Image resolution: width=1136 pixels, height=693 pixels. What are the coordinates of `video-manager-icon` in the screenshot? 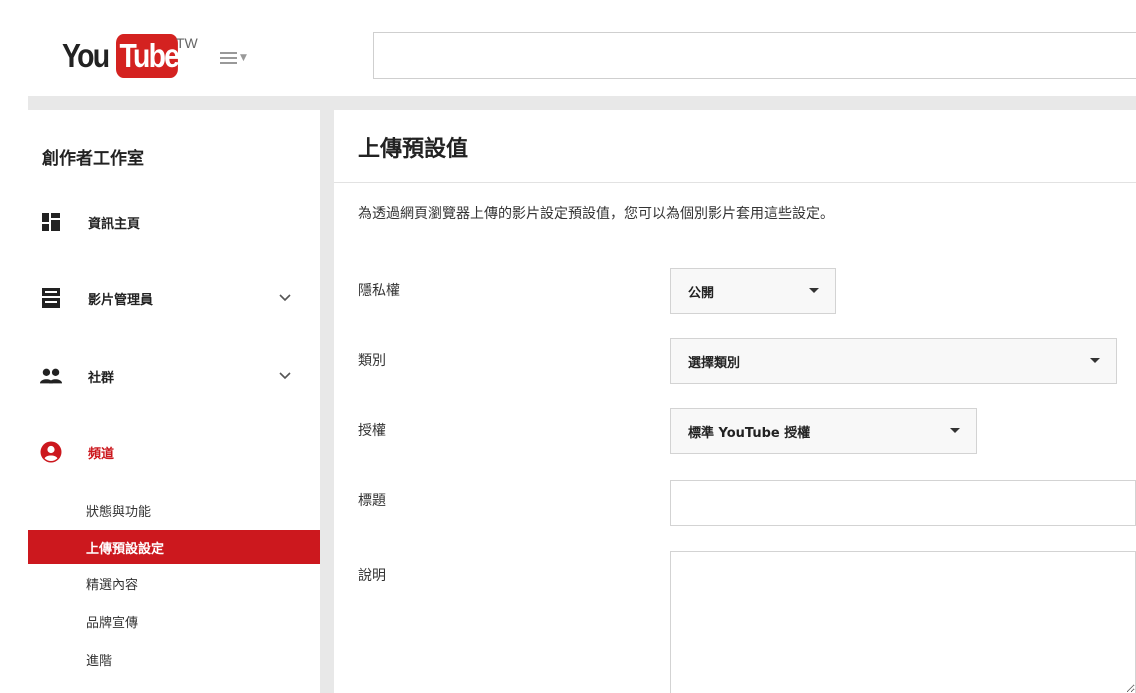 It's located at (51, 298).